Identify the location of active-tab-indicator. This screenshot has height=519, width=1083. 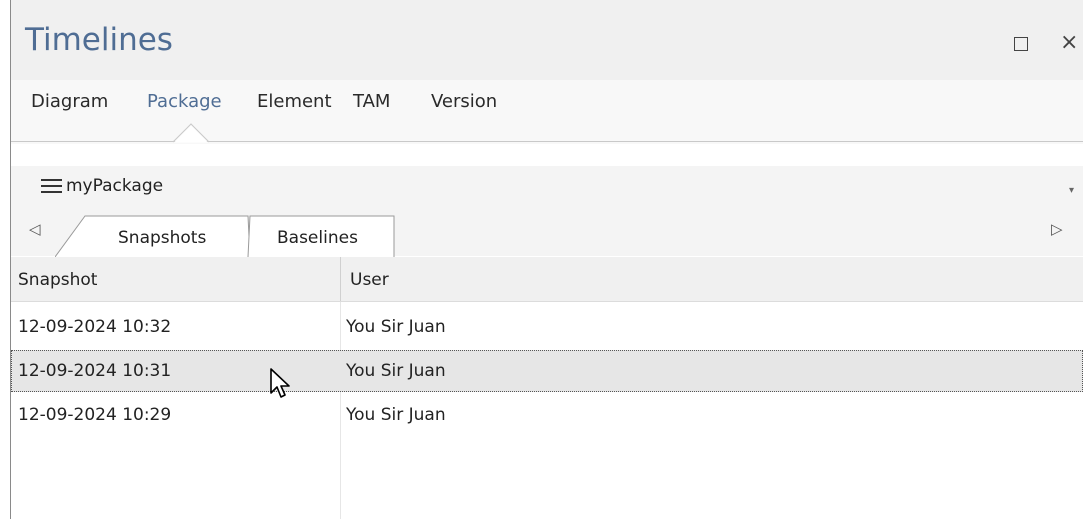
(191, 133).